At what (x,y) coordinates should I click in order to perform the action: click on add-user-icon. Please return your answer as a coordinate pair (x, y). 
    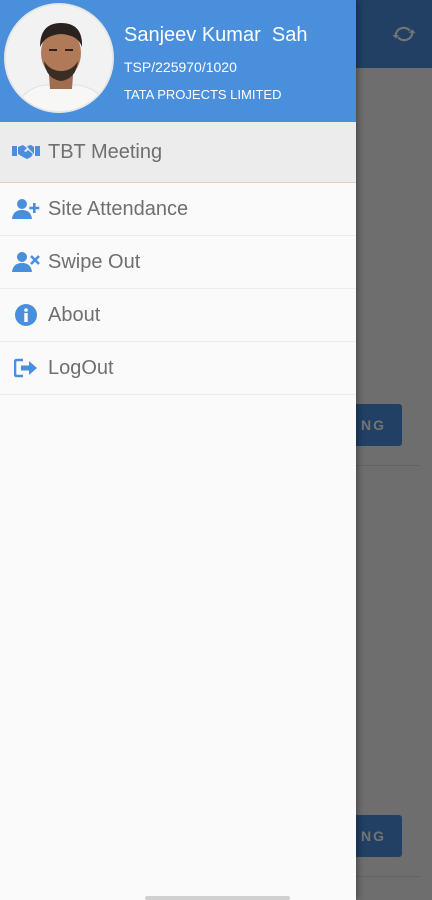
    Looking at the image, I should click on (26, 209).